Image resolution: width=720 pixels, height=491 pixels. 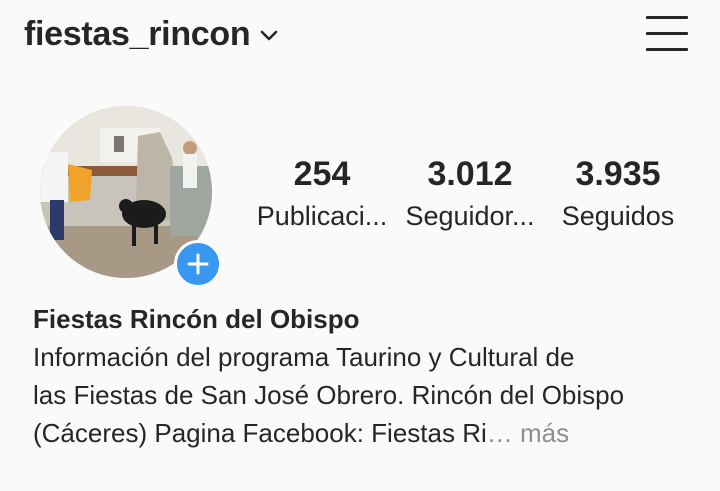 I want to click on account-switcher: fiestas_rincon, so click(x=151, y=34).